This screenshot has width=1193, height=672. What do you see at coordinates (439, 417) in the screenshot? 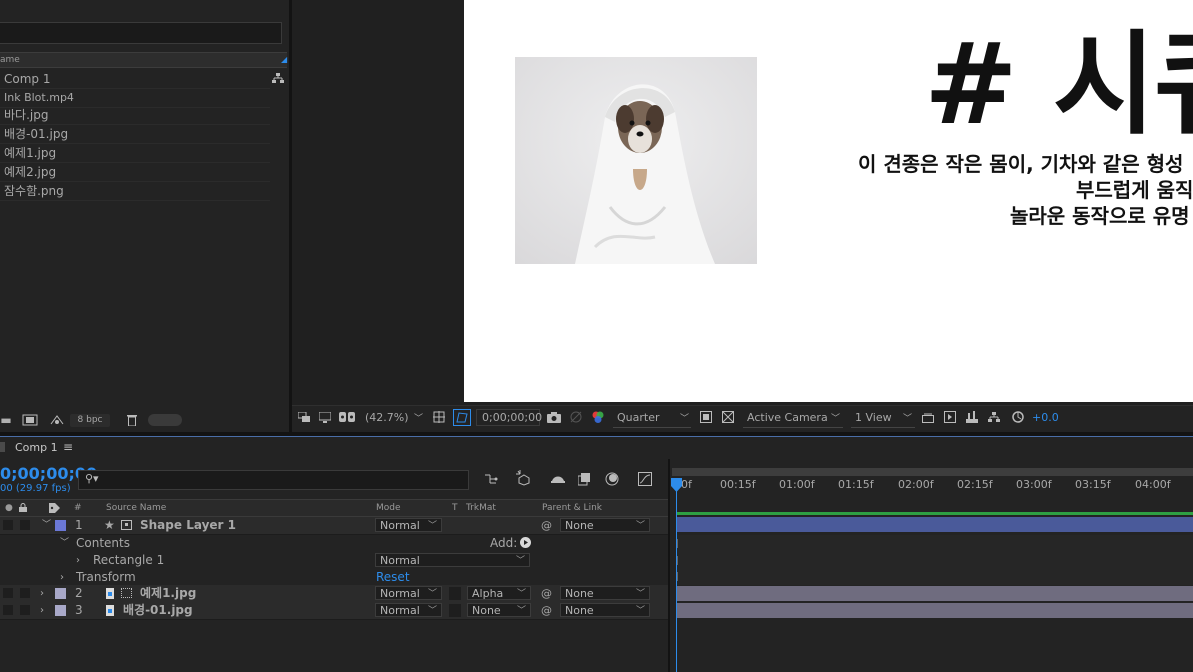
I see `fit-frame-icon` at bounding box center [439, 417].